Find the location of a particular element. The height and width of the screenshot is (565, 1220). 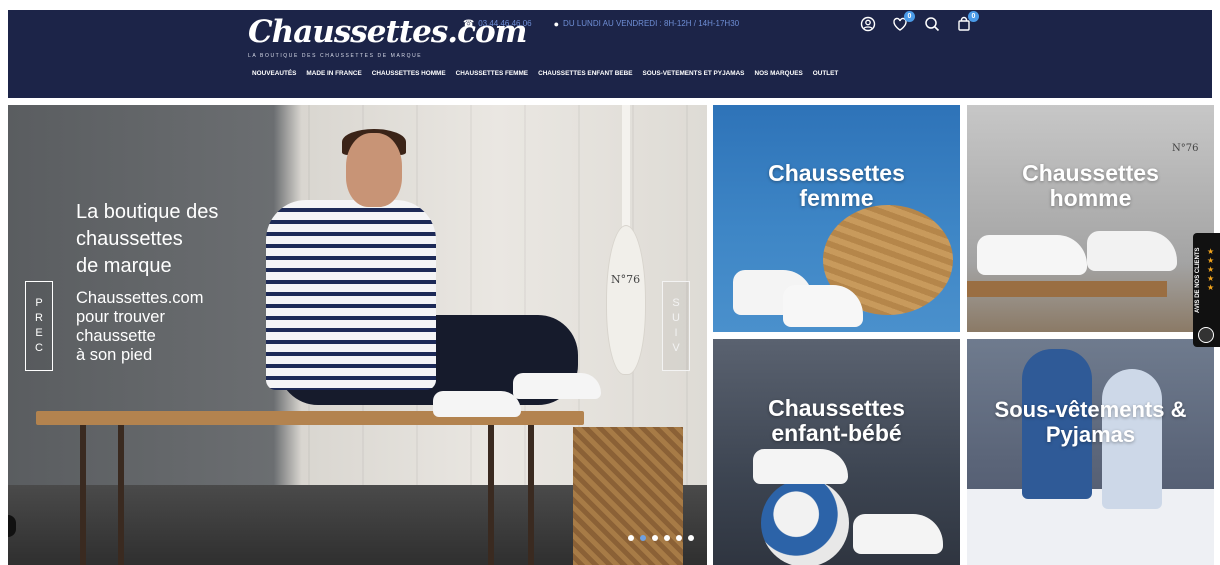

tile-bench is located at coordinates (1067, 289).